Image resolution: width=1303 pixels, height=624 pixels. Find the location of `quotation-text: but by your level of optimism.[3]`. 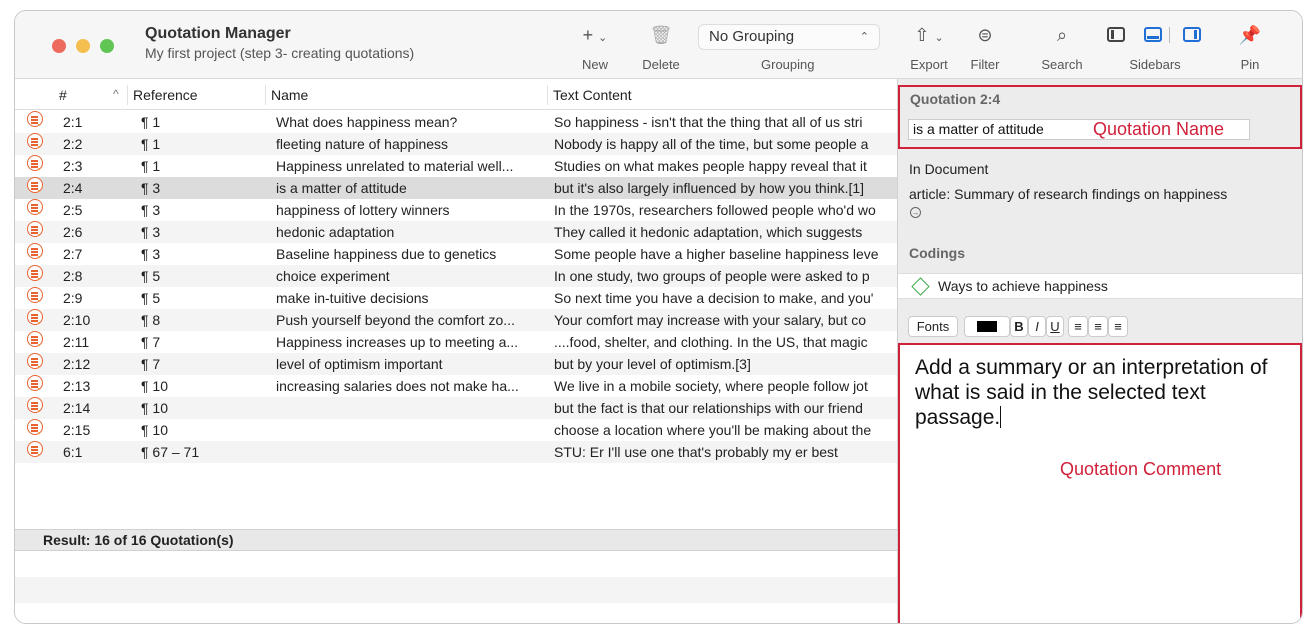

quotation-text: but by your level of optimism.[3] is located at coordinates (652, 364).